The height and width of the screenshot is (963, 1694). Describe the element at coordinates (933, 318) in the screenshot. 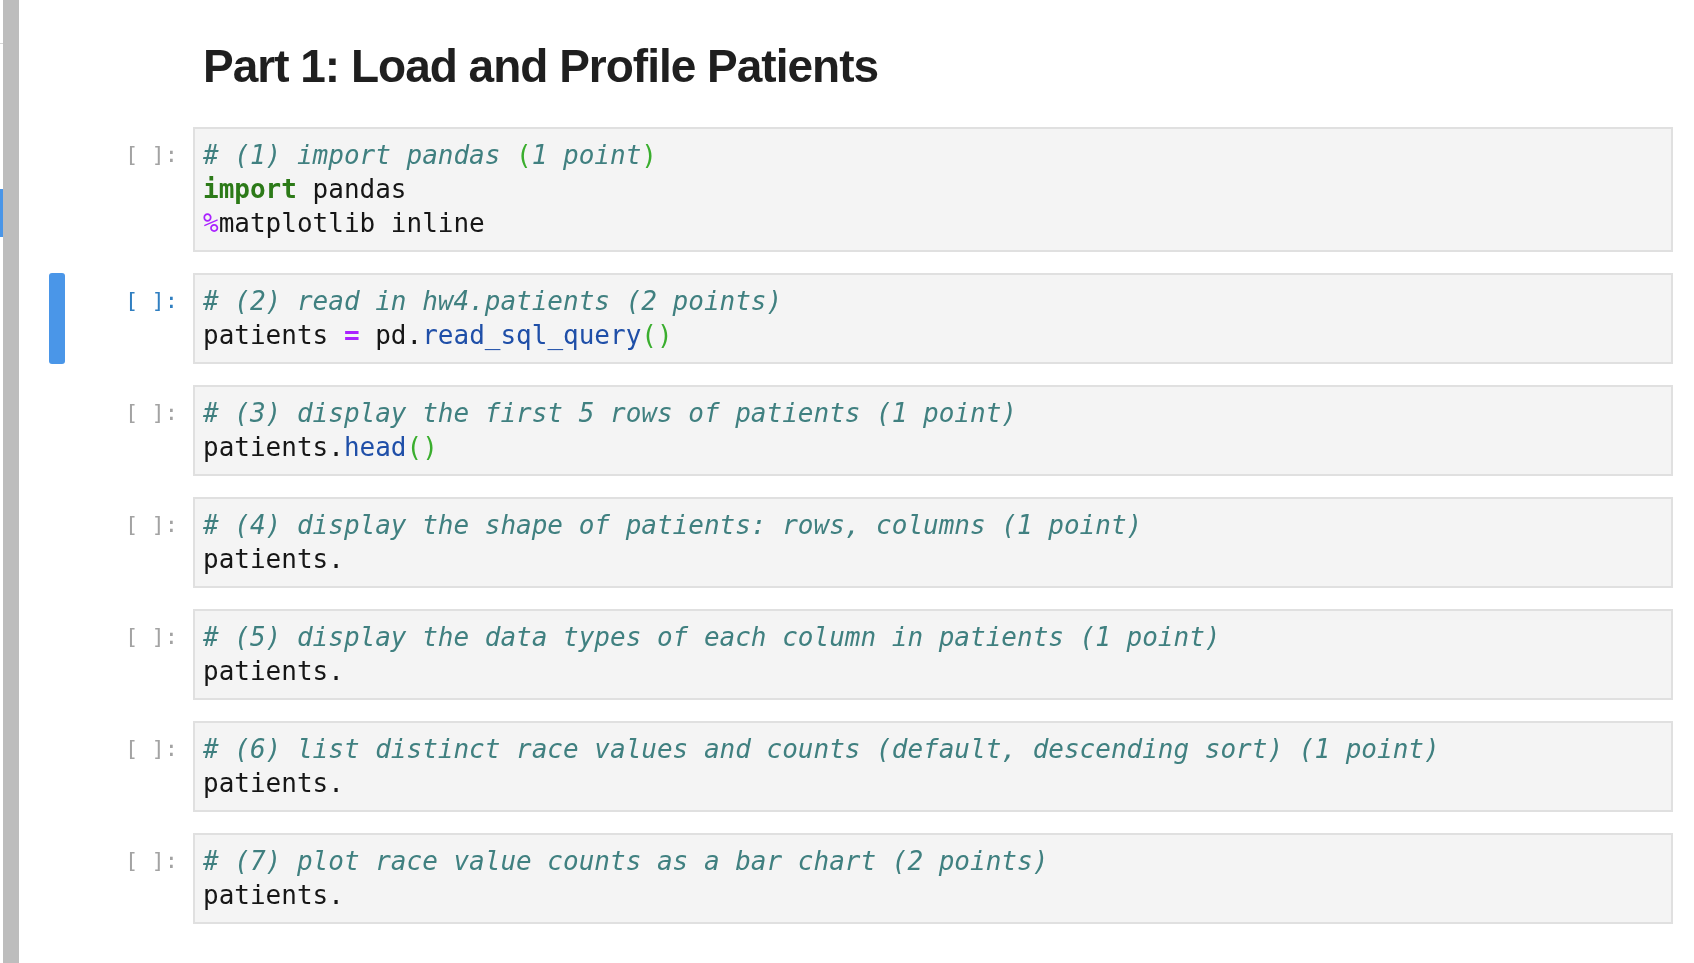

I see `code-editor: # (2) read in hw4.patients (2 points) patients = pd.read_sql_query()` at that location.